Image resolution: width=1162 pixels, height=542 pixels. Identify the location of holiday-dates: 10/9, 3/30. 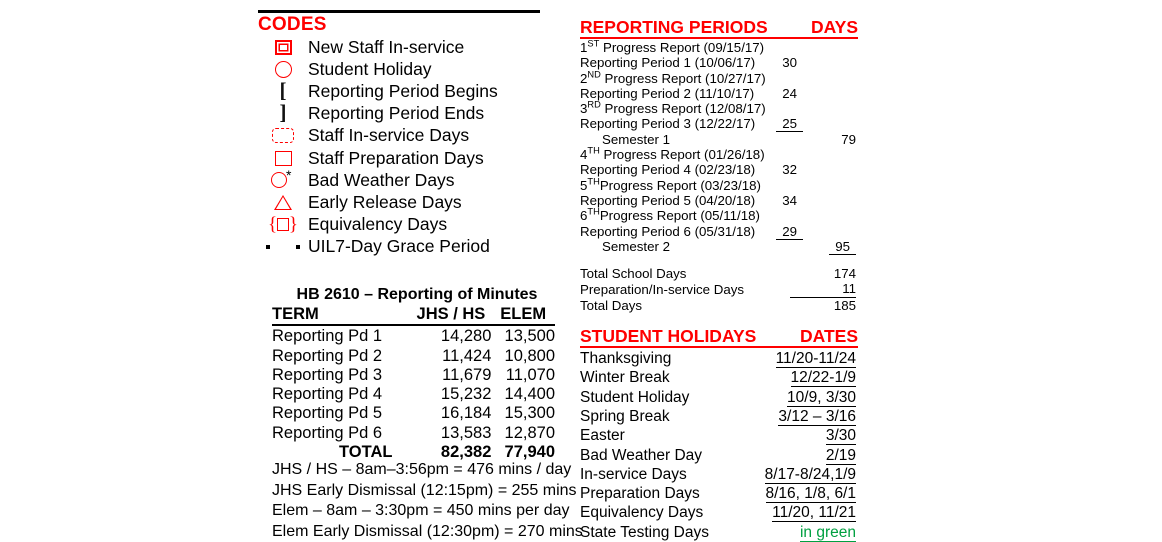
(797, 397).